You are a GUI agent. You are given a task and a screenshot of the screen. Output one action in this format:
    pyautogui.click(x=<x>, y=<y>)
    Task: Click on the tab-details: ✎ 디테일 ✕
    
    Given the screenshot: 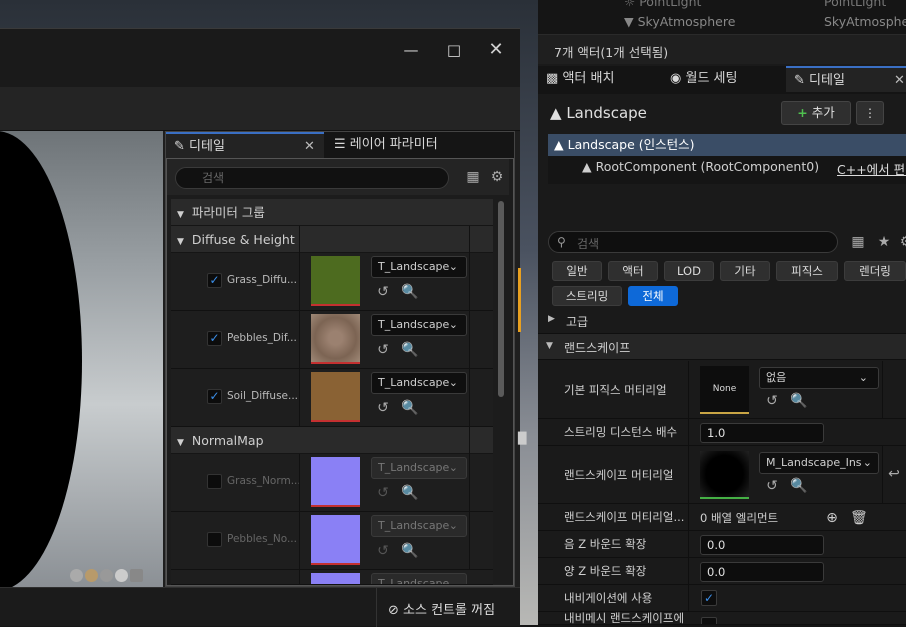 What is the action you would take?
    pyautogui.click(x=846, y=79)
    